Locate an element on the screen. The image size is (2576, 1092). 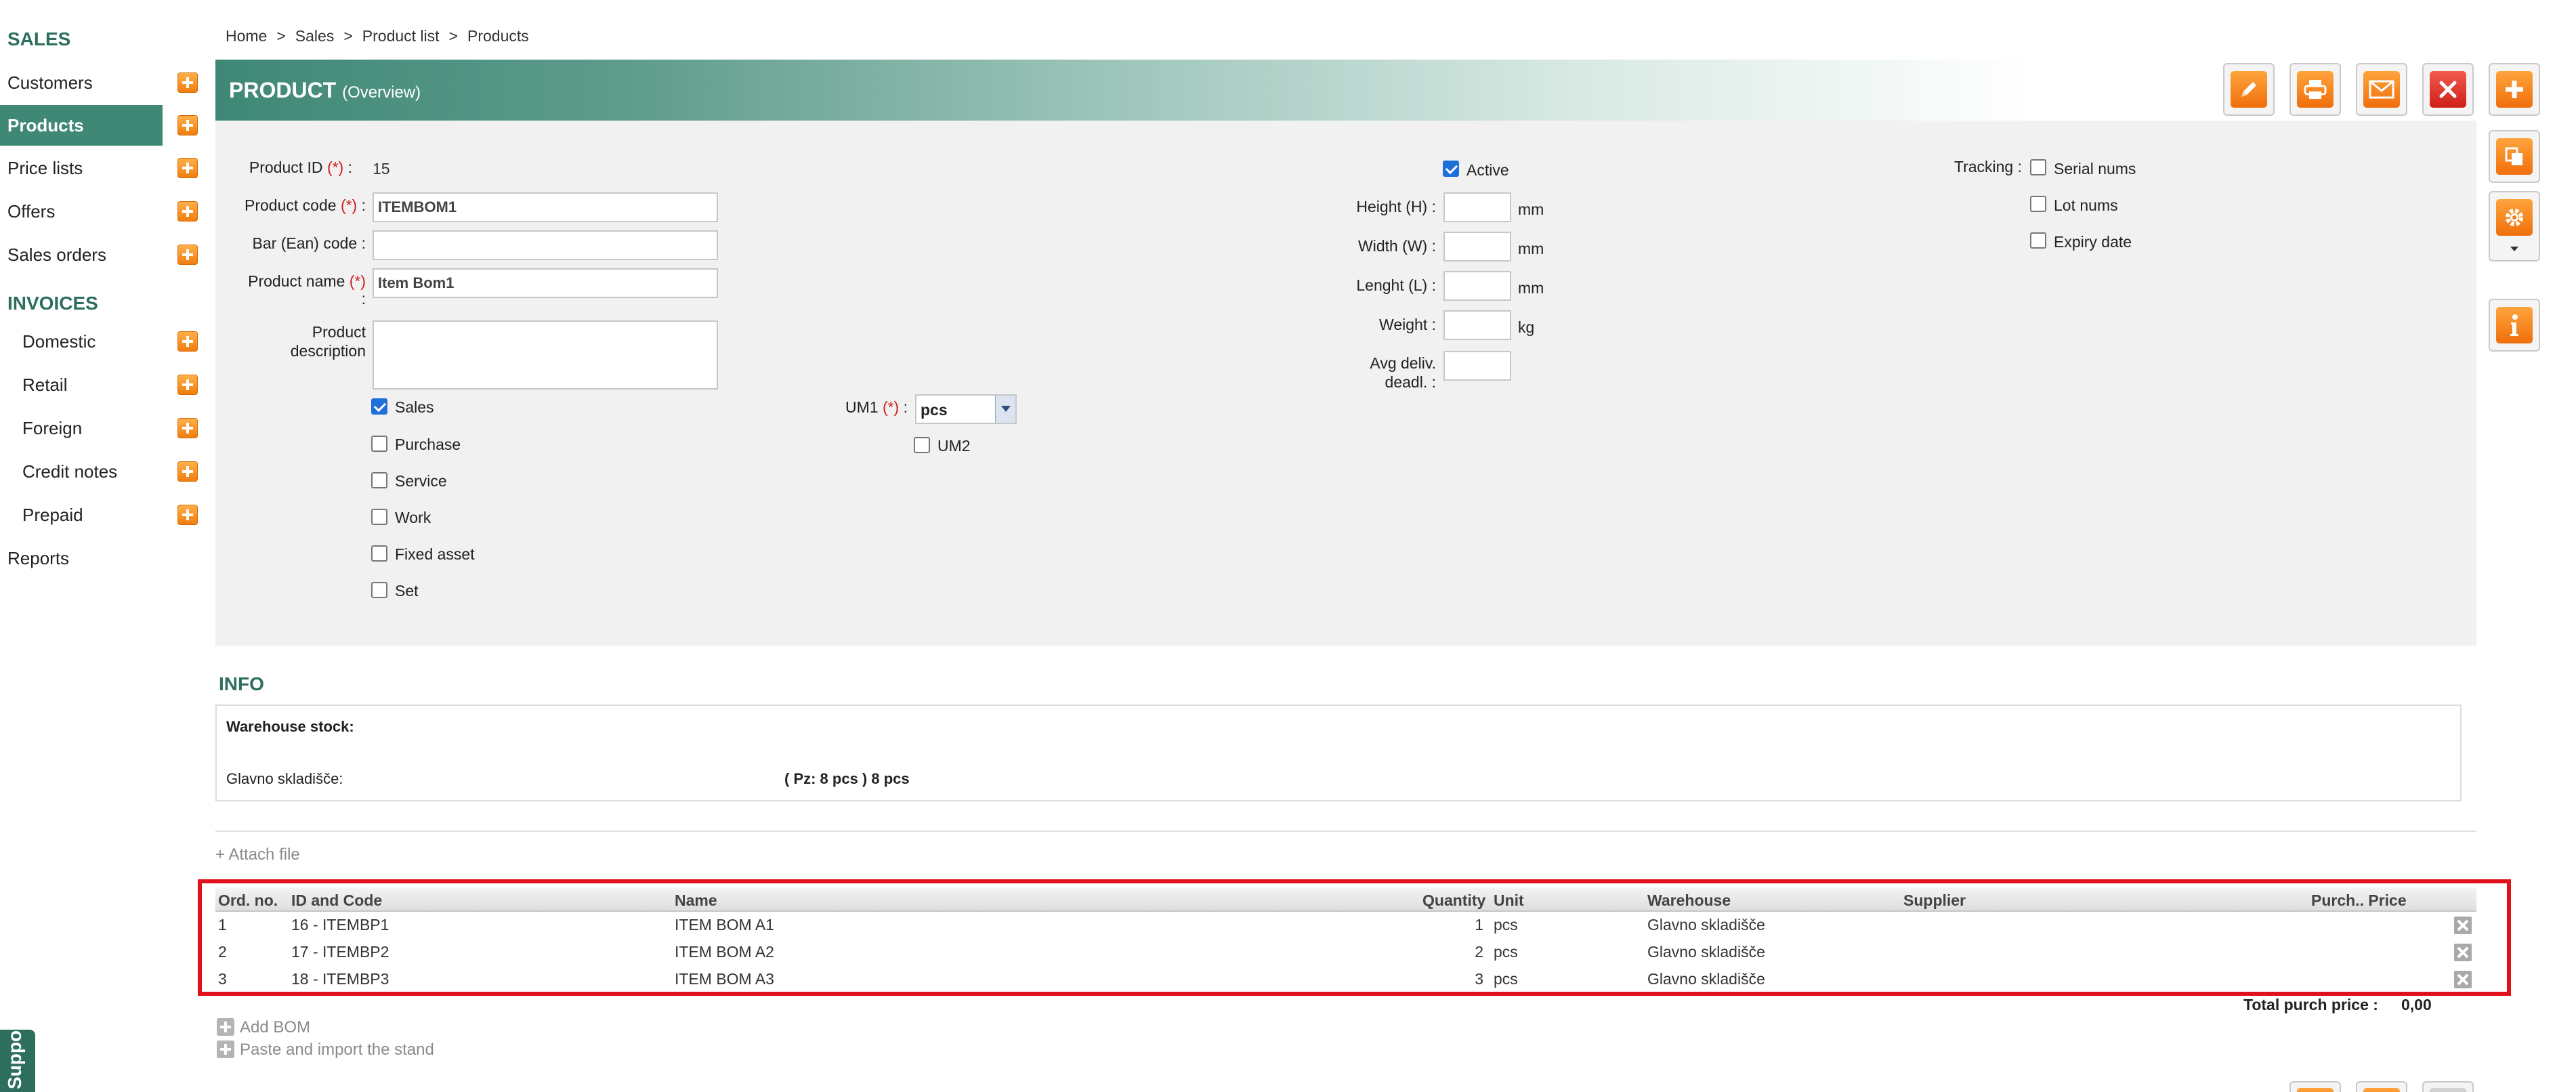
edit-button is located at coordinates (2249, 89).